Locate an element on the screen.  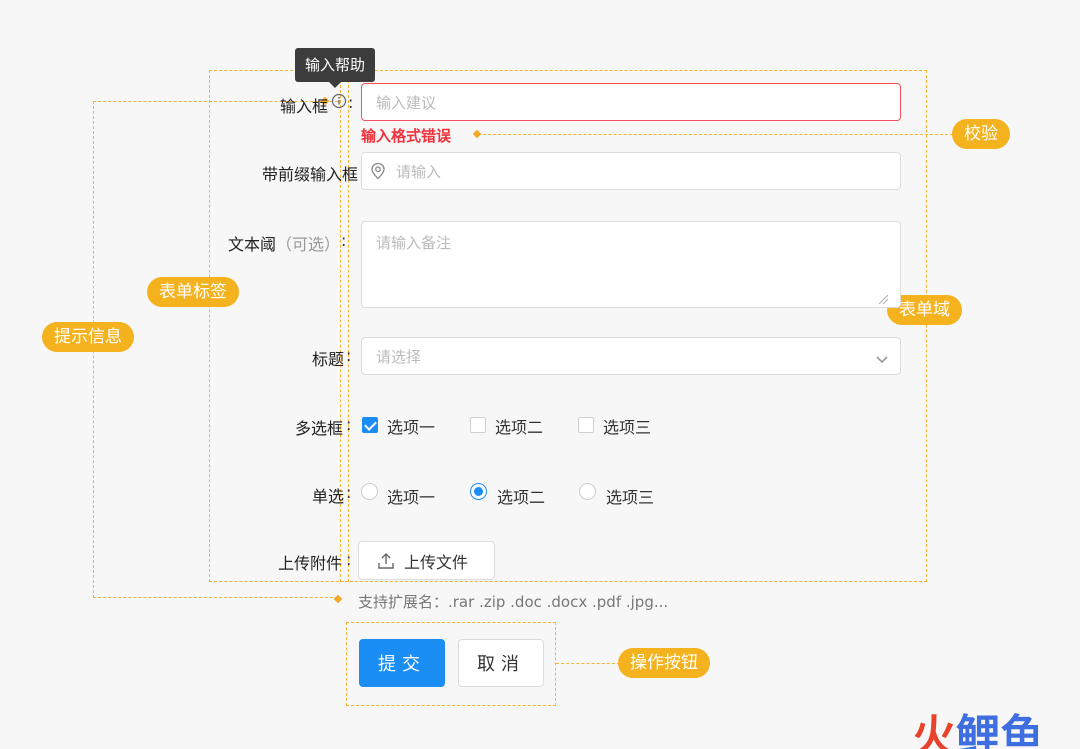
text-input-placeholder: 输入建议 is located at coordinates (406, 102).